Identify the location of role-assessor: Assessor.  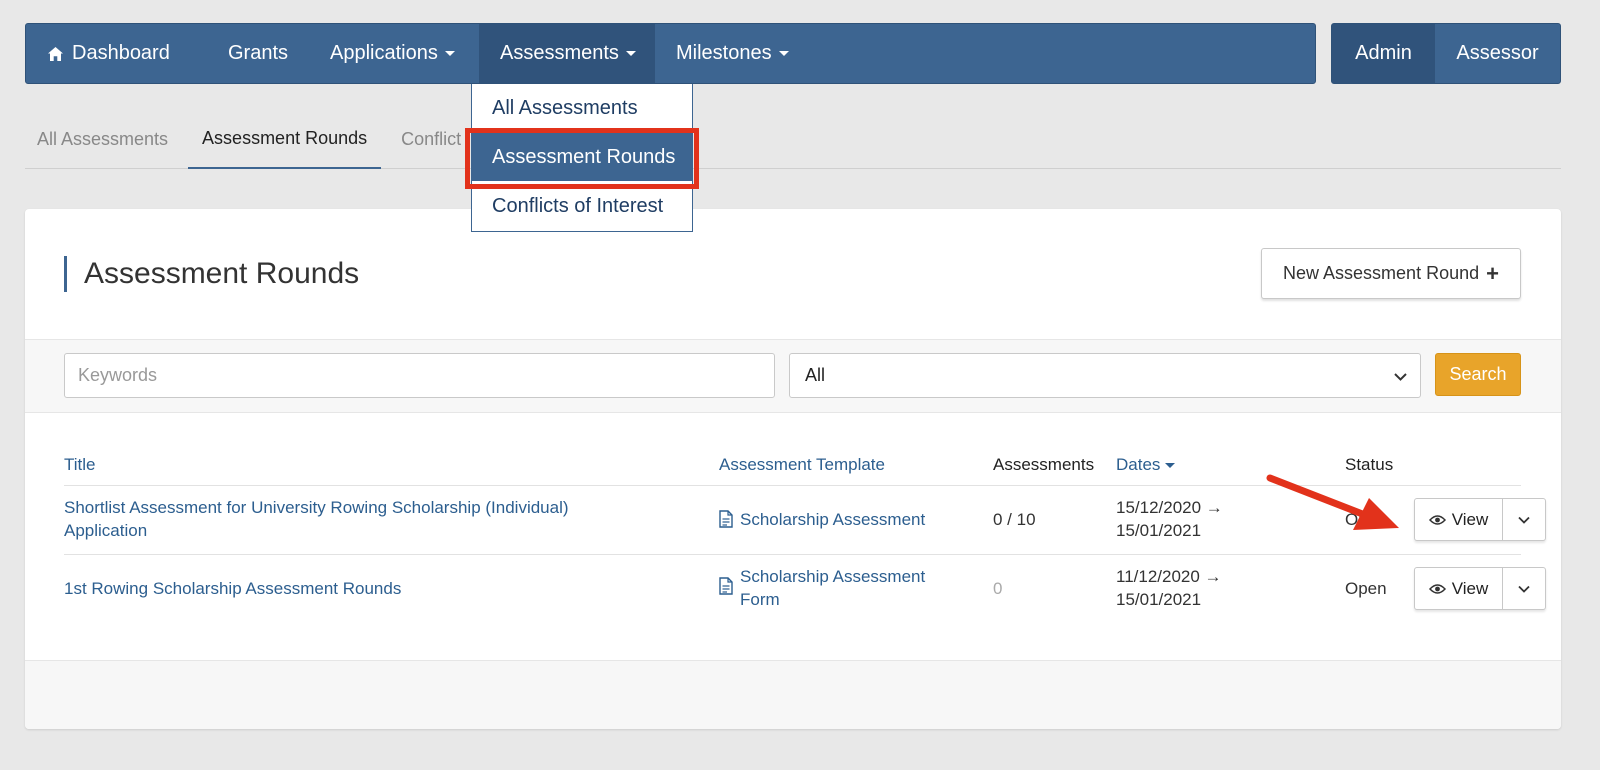
(1497, 53).